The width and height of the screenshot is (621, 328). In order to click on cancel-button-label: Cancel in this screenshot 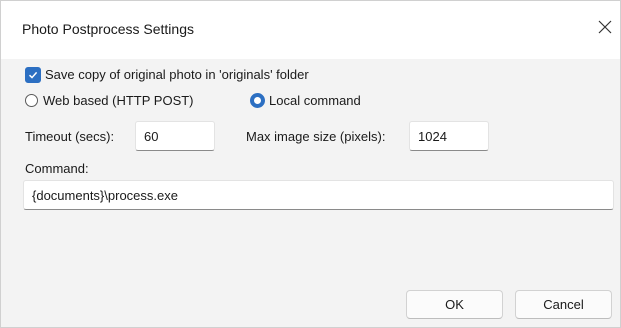, I will do `click(563, 304)`.